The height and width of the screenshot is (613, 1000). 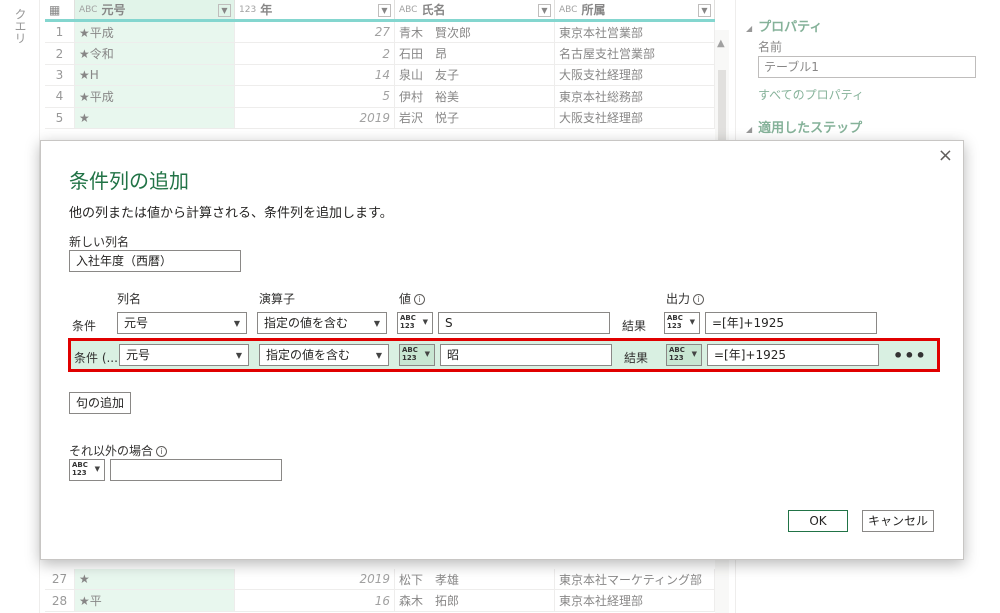 What do you see at coordinates (84, 326) in the screenshot?
I see `condition-label: 条件` at bounding box center [84, 326].